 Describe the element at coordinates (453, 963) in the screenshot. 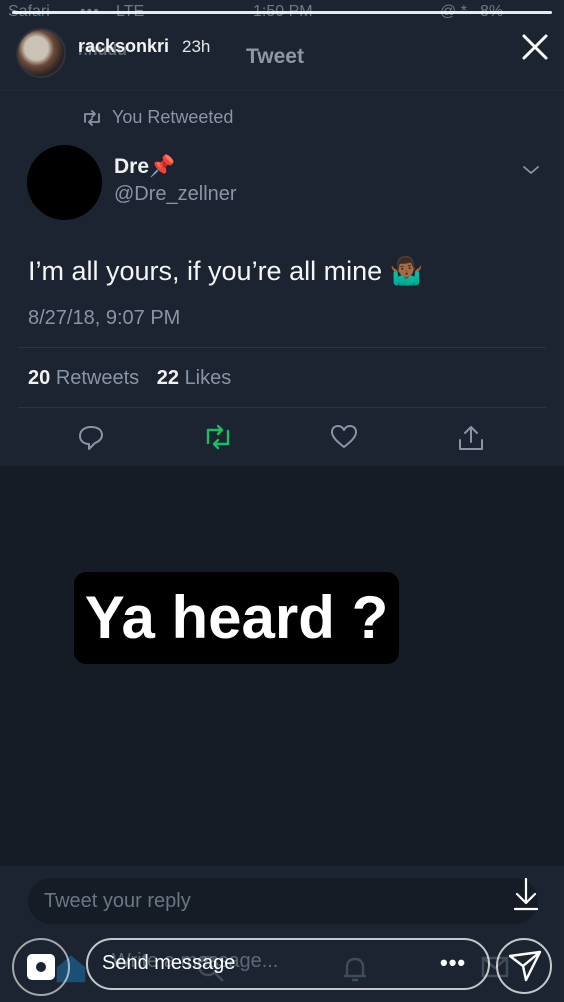

I see `more-options-button: •••` at that location.